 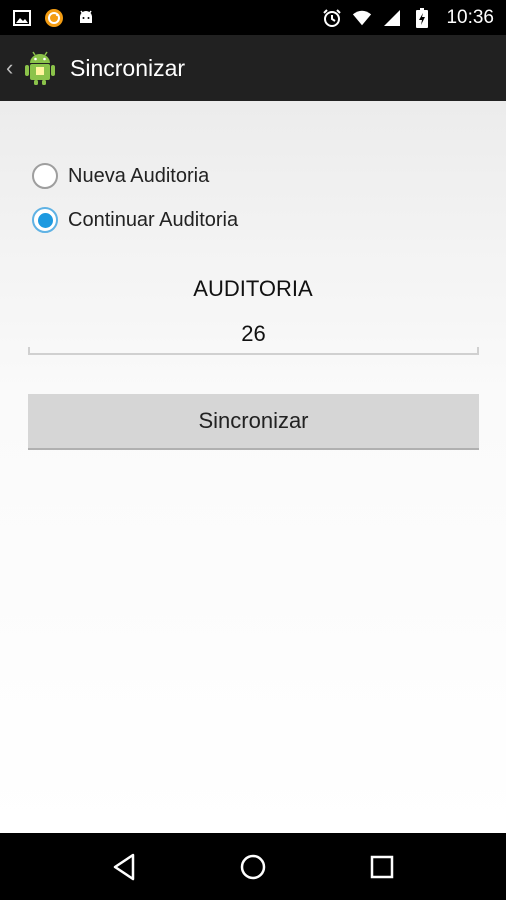 I want to click on audit-number-input, so click(x=253, y=335).